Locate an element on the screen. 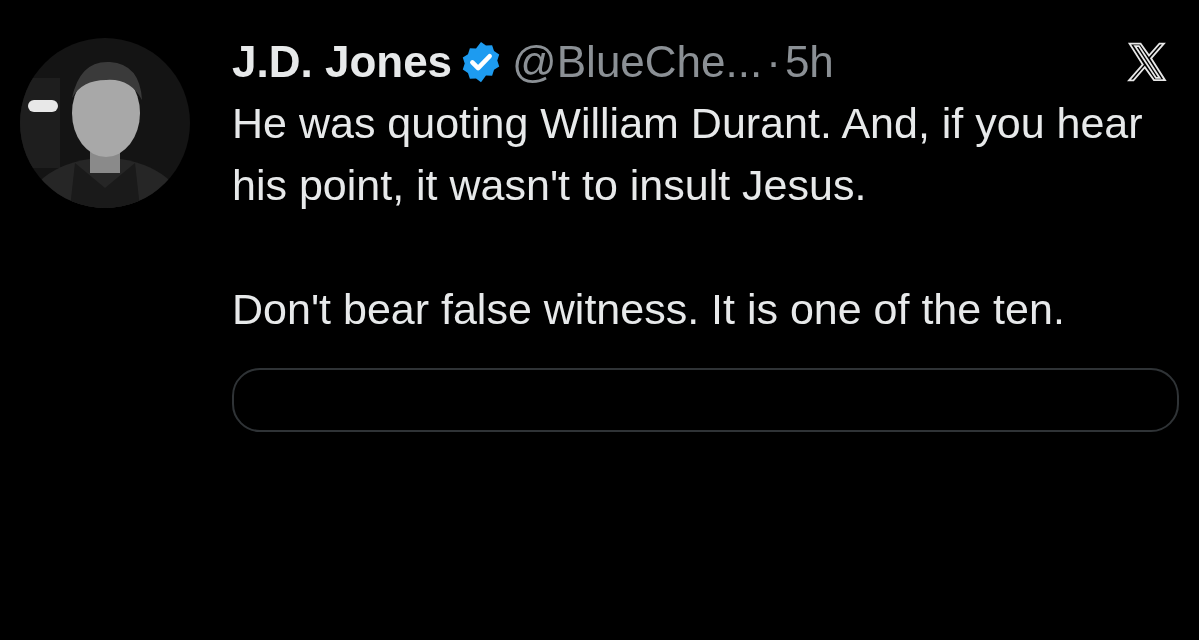  author-name: J.D. Jones is located at coordinates (342, 62).